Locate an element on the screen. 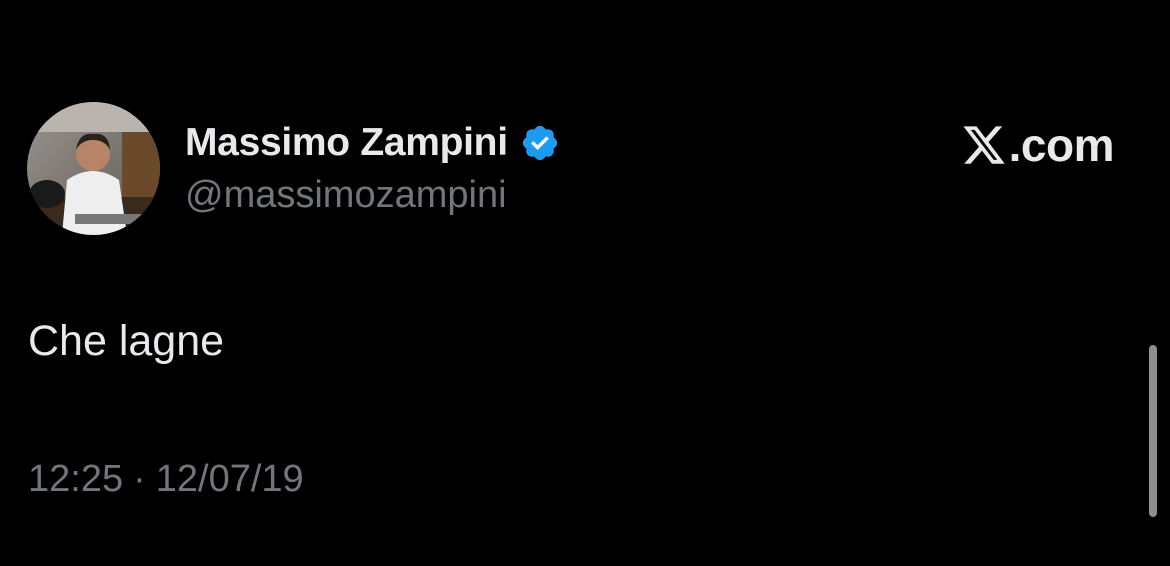  author-avatar is located at coordinates (93, 168).